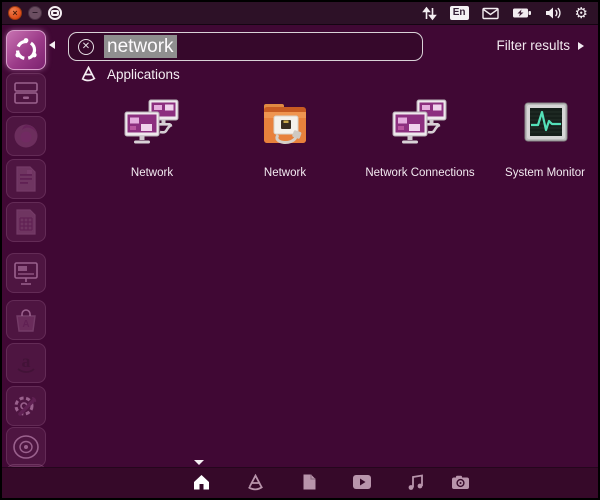 The image size is (600, 500). What do you see at coordinates (245, 46) in the screenshot?
I see `search-input: ✕ network` at bounding box center [245, 46].